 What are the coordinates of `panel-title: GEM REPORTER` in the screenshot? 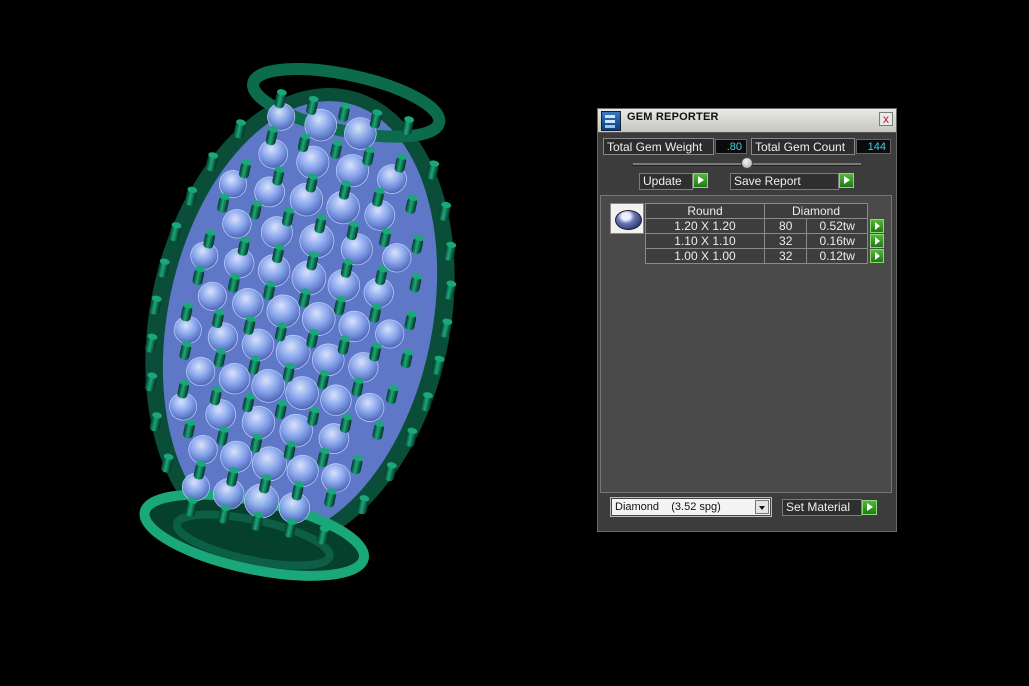 It's located at (673, 117).